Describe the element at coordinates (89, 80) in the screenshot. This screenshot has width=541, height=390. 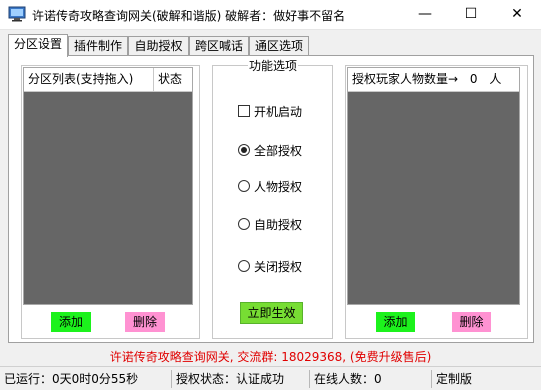
I see `column-partition-list: 分区列表(支持拖入)` at that location.